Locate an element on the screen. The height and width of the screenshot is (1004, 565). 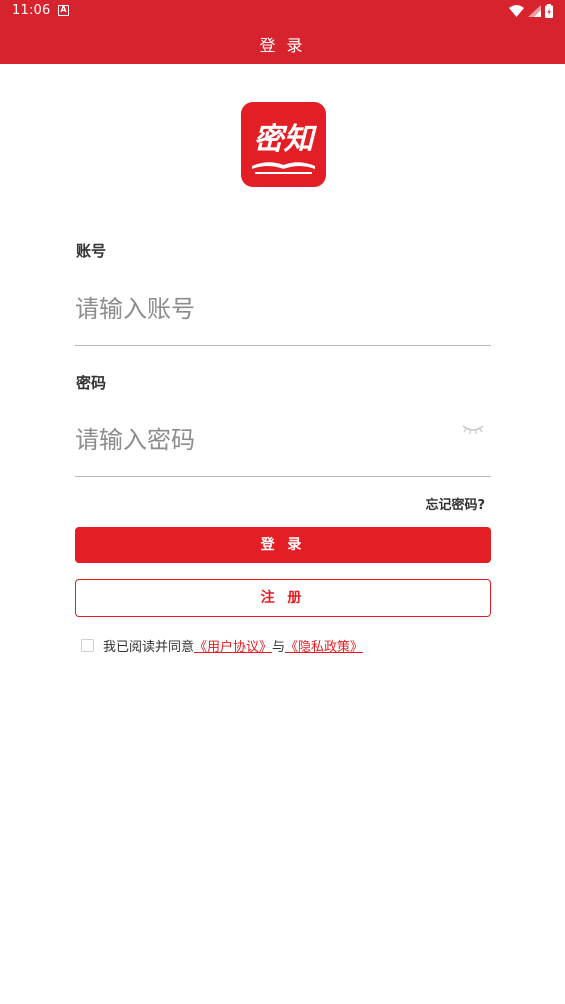
notification-icon: A is located at coordinates (63, 10).